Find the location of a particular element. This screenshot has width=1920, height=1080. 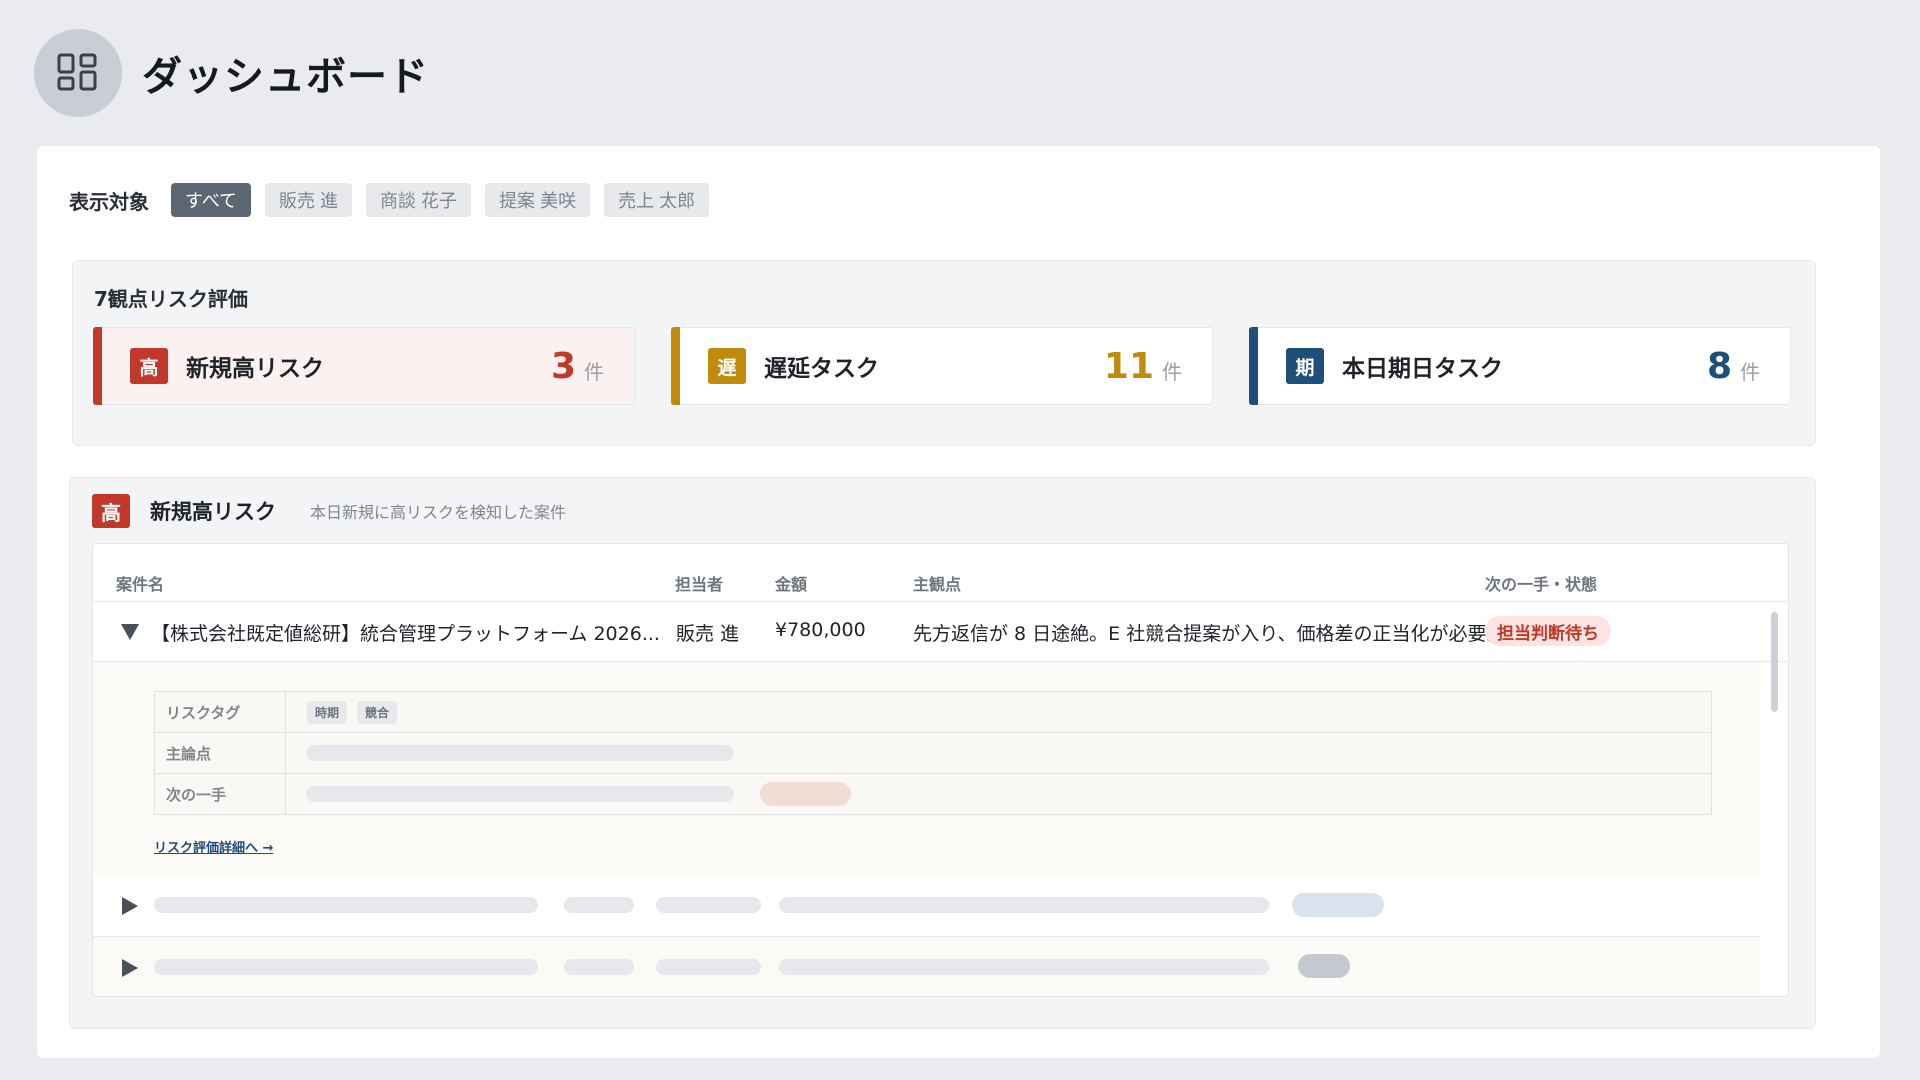

due-today-card: 期 本日期日タスク 8 件 is located at coordinates (1520, 366).